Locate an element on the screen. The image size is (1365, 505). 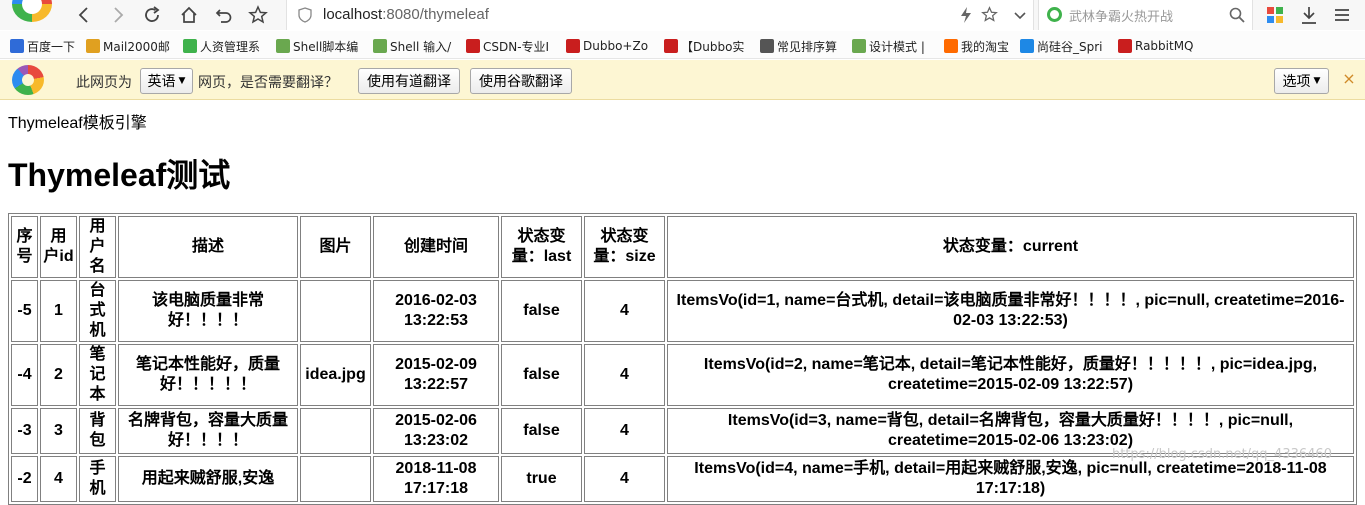
translate-prefix-text: 此网页为 is located at coordinates (104, 83).